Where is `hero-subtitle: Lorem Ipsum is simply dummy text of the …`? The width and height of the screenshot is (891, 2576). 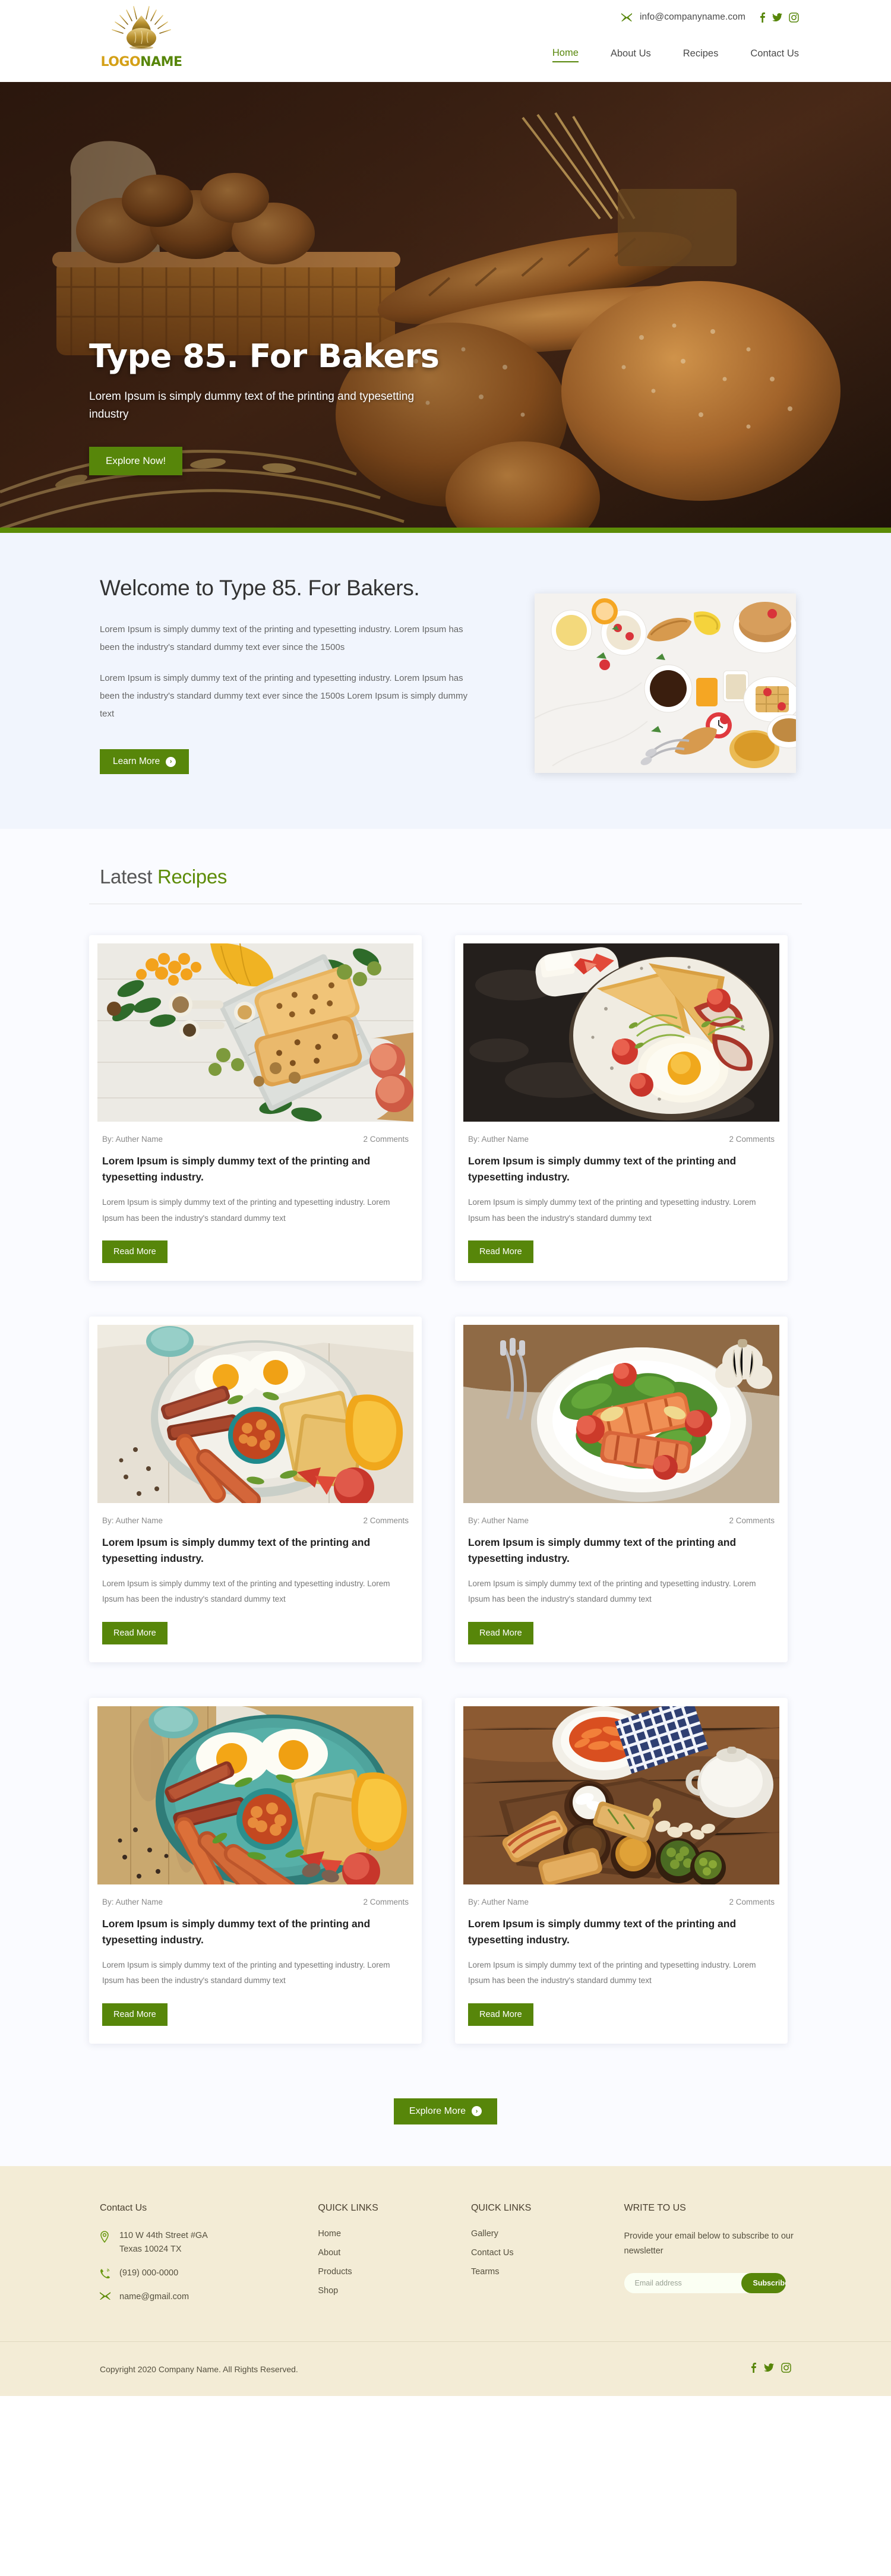
hero-subtitle: Lorem Ipsum is simply dummy text of the … is located at coordinates (252, 405).